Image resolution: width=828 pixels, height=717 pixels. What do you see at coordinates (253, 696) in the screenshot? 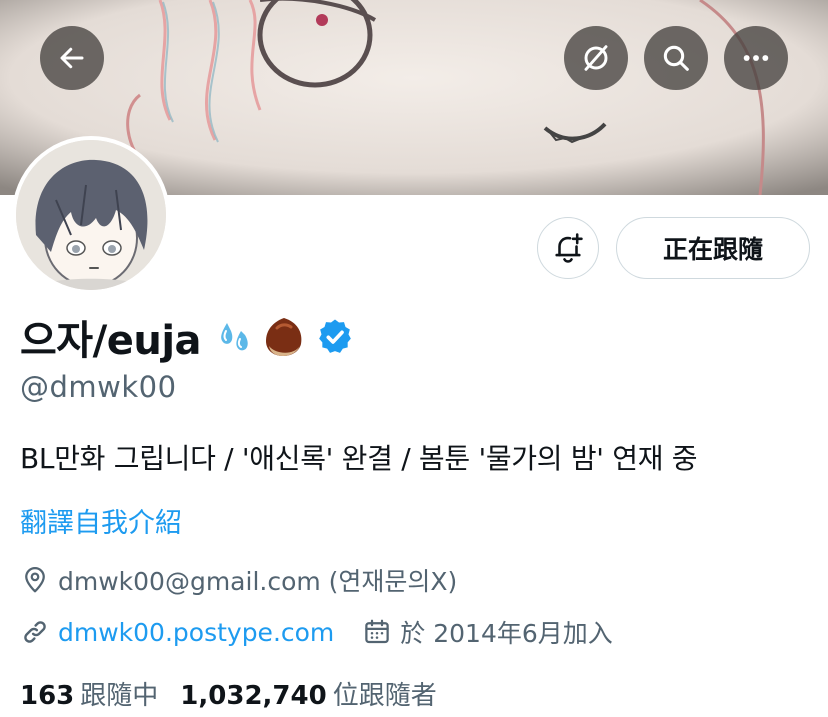
I see `followers-count: 1,032,740` at bounding box center [253, 696].